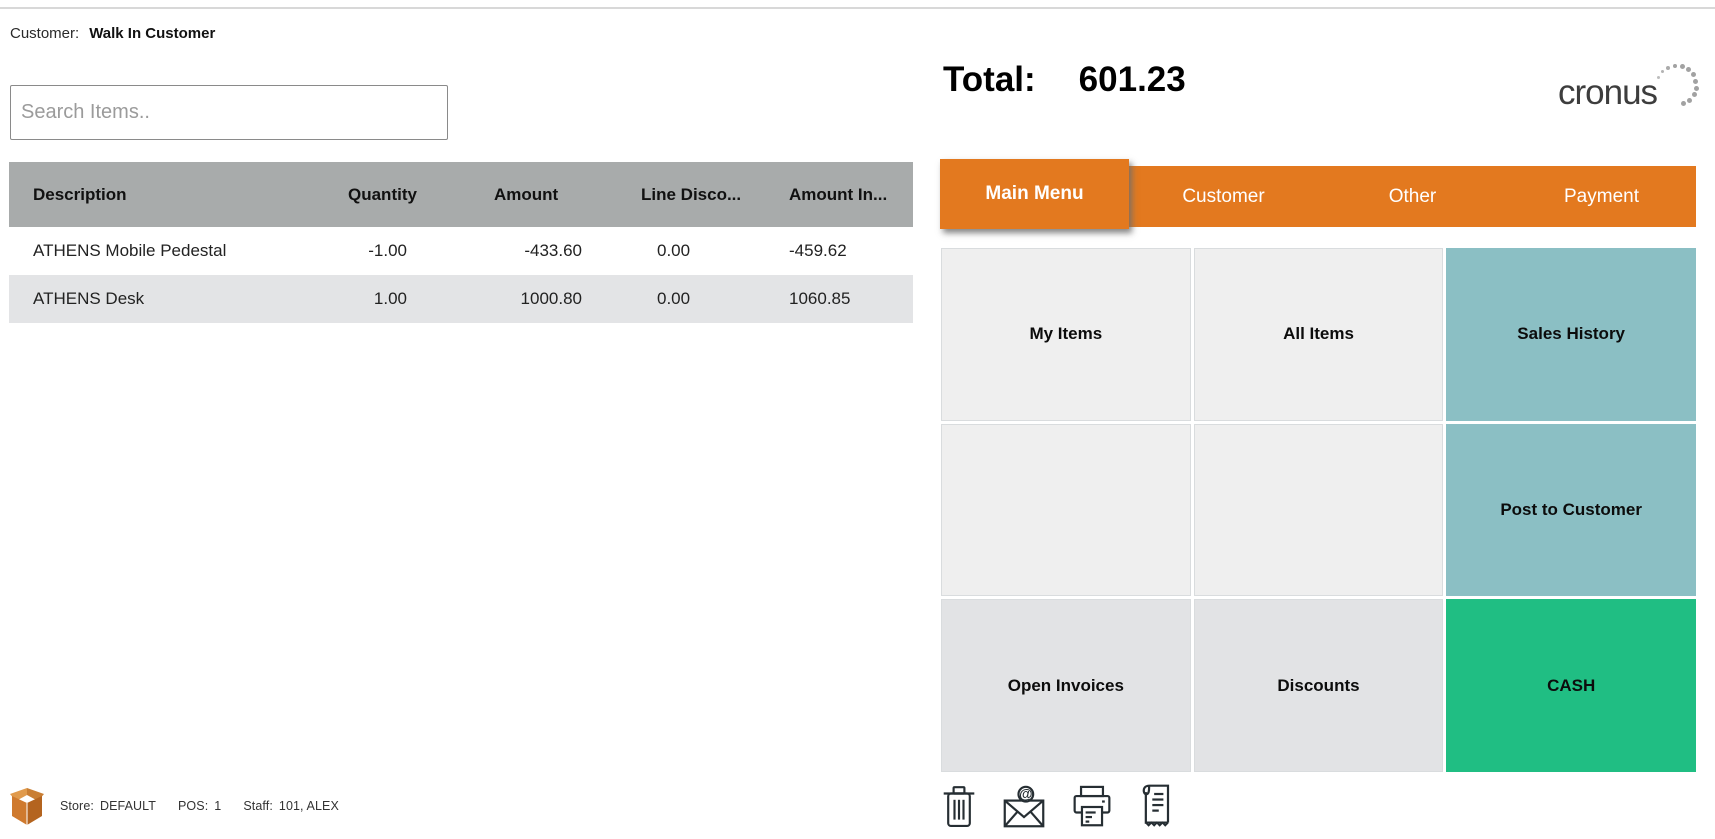 The width and height of the screenshot is (1715, 839). What do you see at coordinates (1024, 807) in the screenshot?
I see `email-icon: @` at bounding box center [1024, 807].